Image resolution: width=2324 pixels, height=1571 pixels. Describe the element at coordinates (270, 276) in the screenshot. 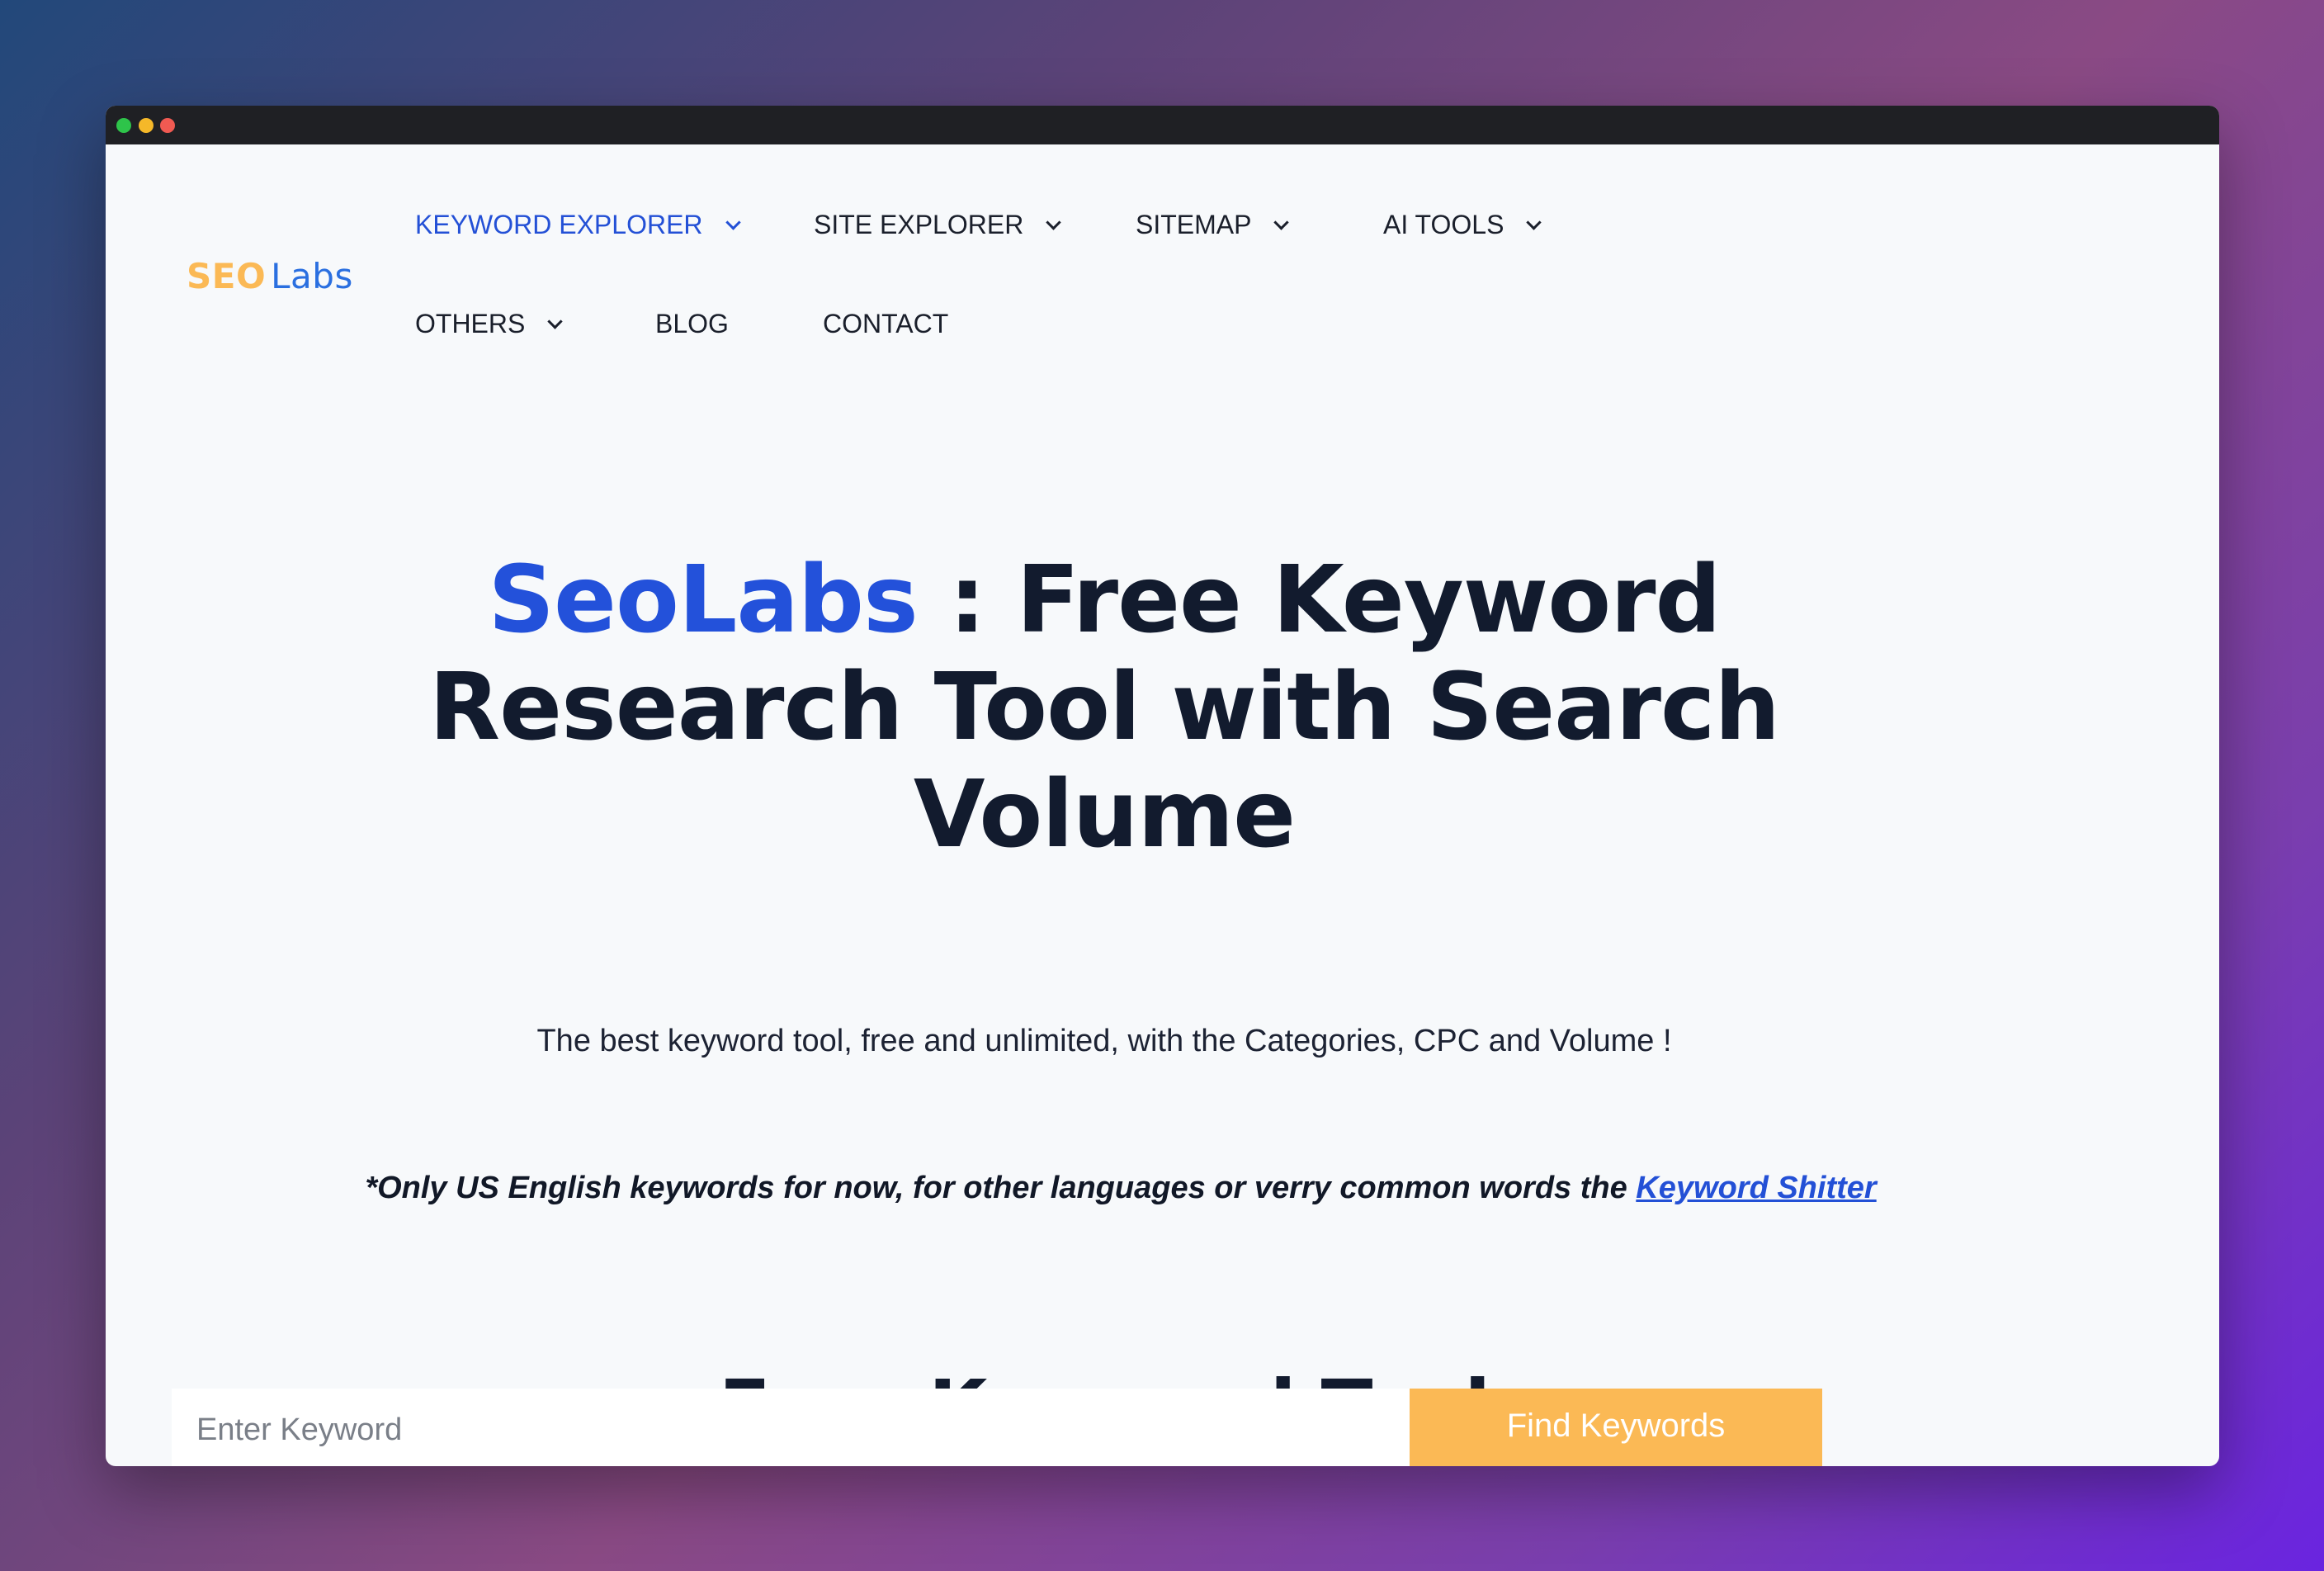

I see `site-logo: SEO Labs` at that location.